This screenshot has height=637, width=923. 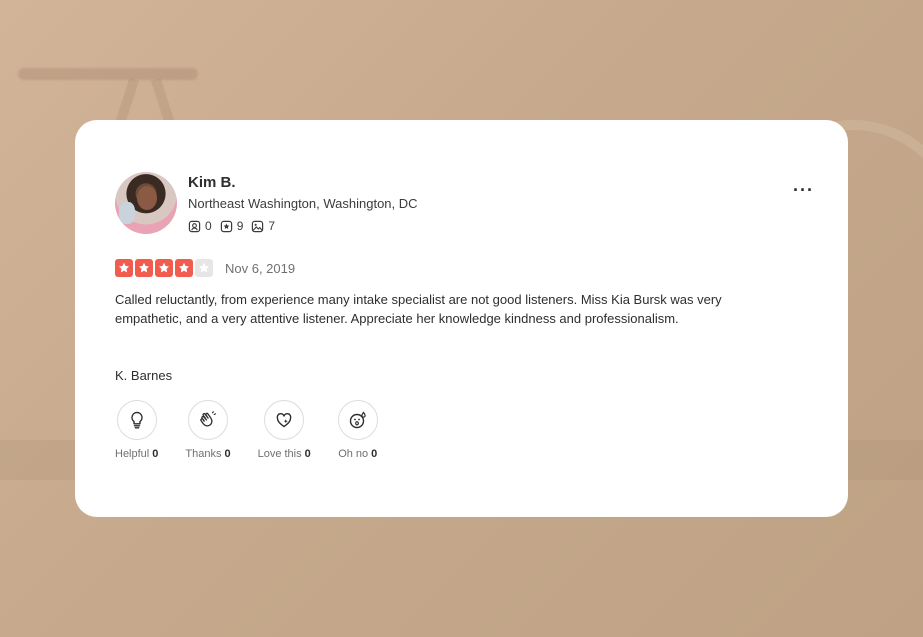 What do you see at coordinates (144, 375) in the screenshot?
I see `review-signature: K. Barnes` at bounding box center [144, 375].